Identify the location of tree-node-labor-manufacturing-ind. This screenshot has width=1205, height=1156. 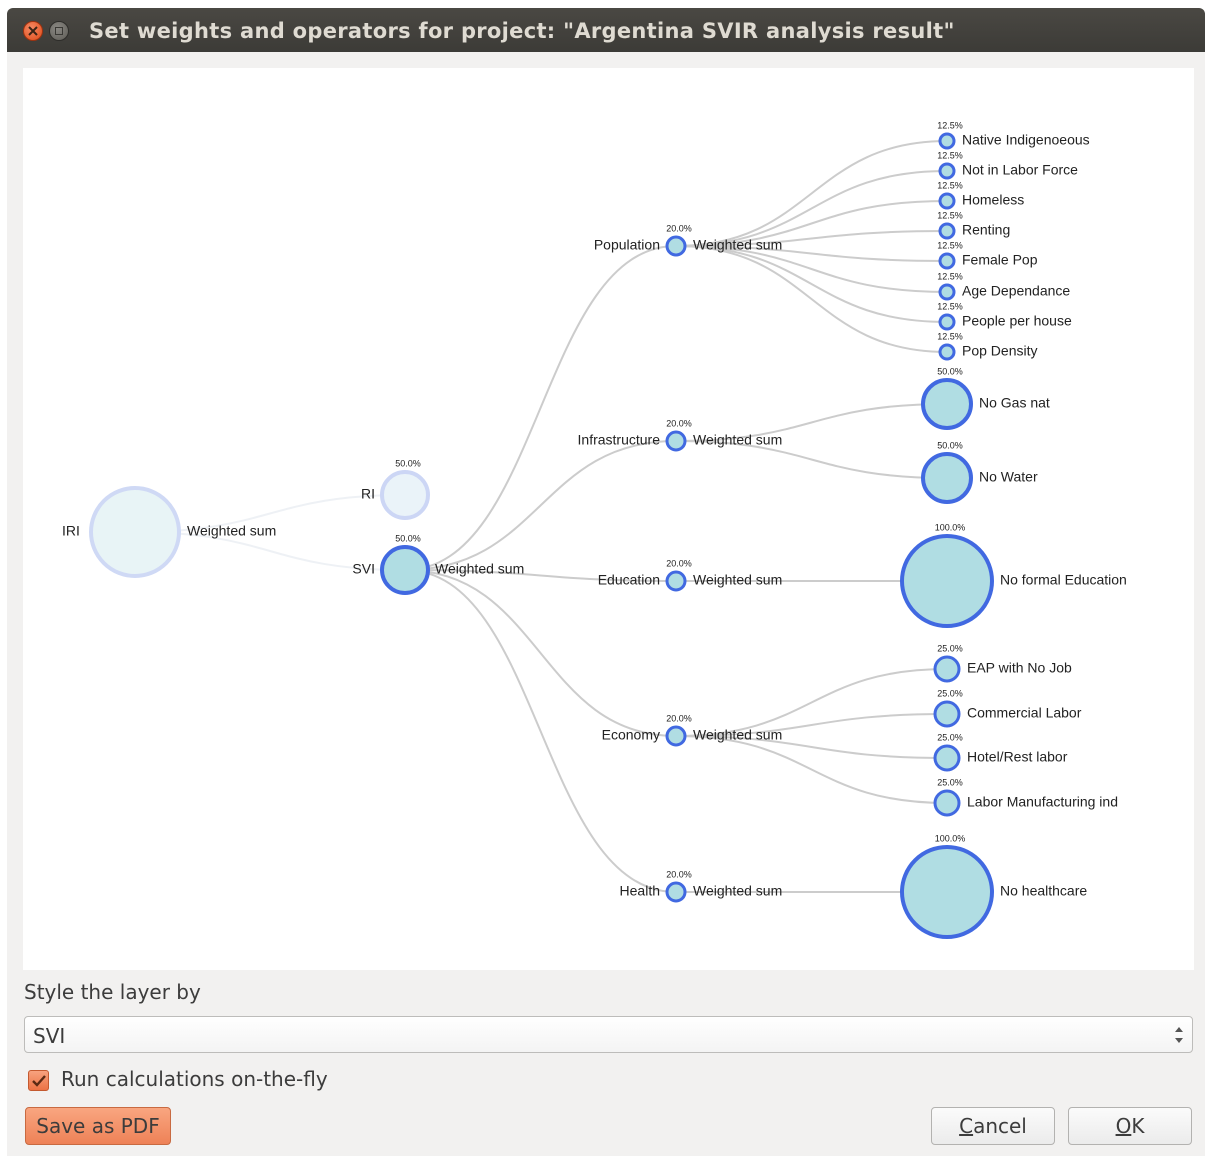
(947, 803).